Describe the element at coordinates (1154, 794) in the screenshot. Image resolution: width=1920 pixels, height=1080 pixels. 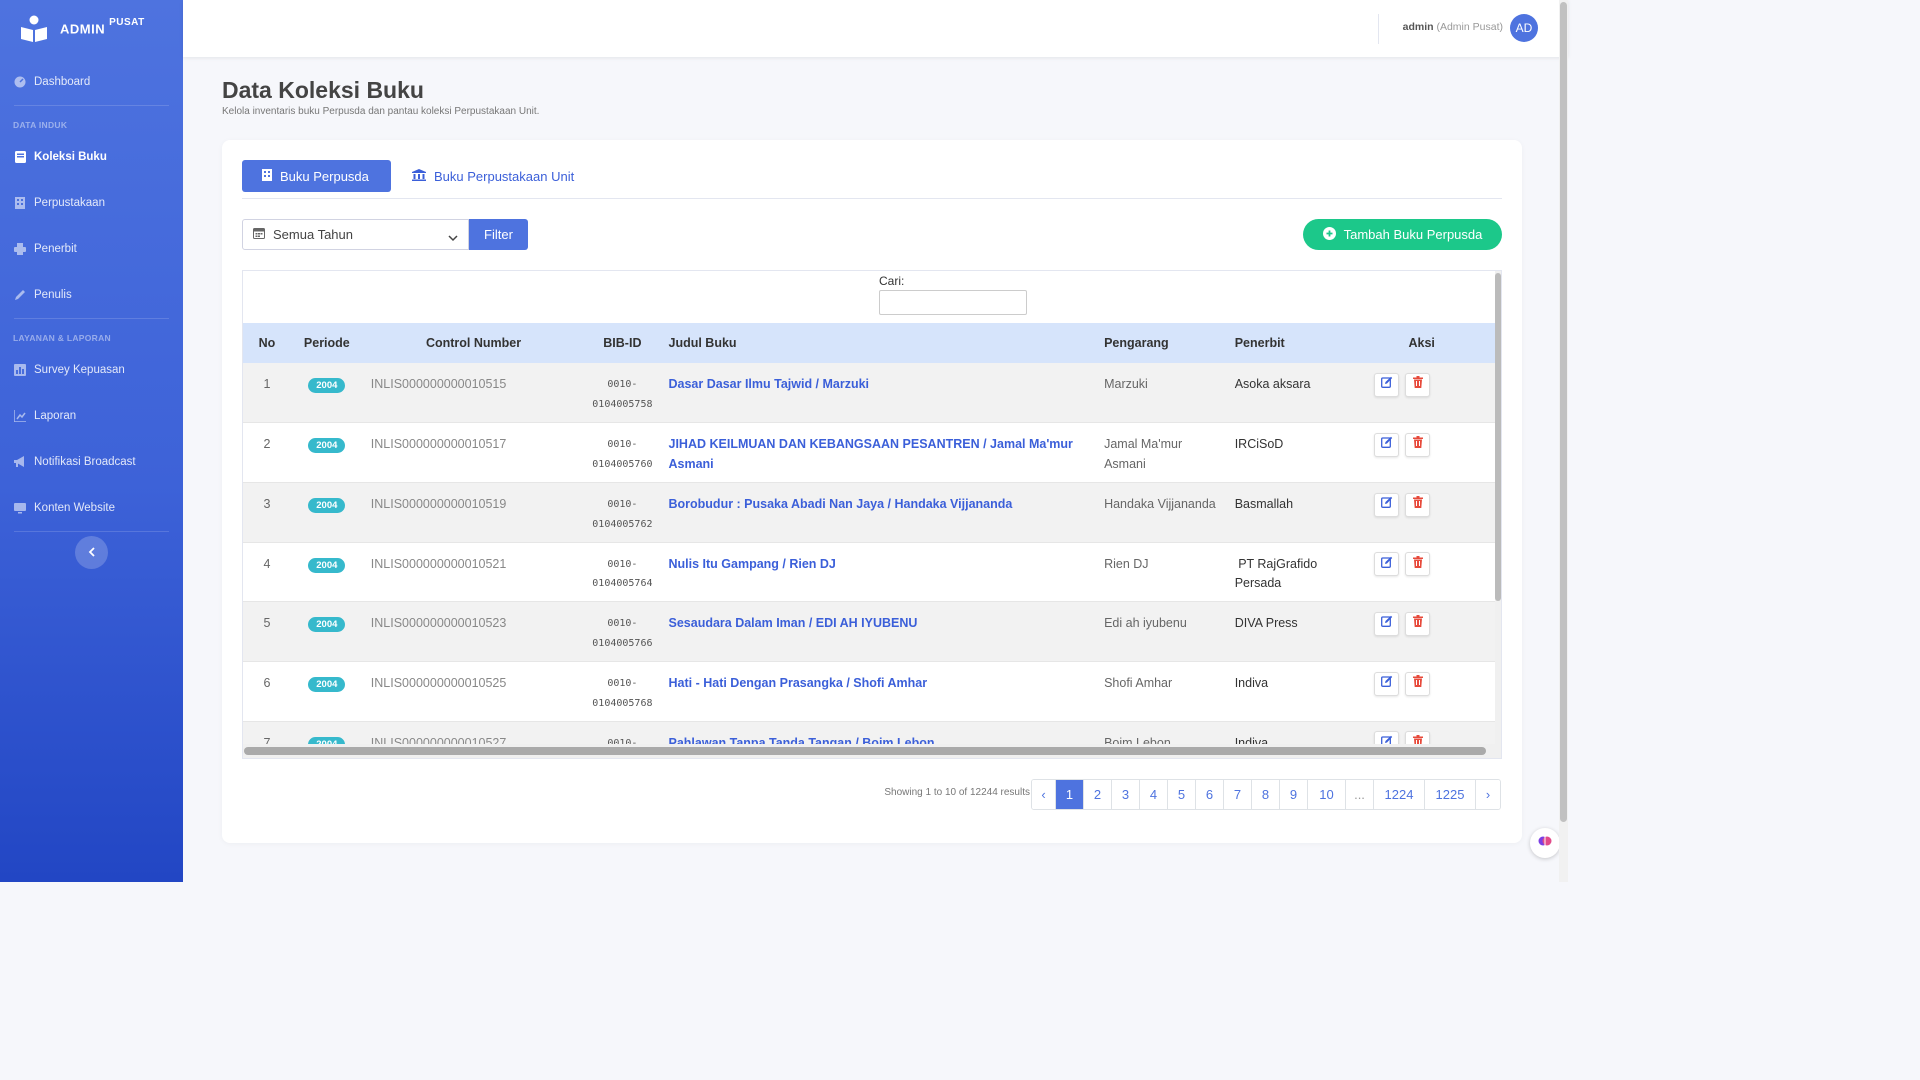
I see `page-button: 4` at that location.